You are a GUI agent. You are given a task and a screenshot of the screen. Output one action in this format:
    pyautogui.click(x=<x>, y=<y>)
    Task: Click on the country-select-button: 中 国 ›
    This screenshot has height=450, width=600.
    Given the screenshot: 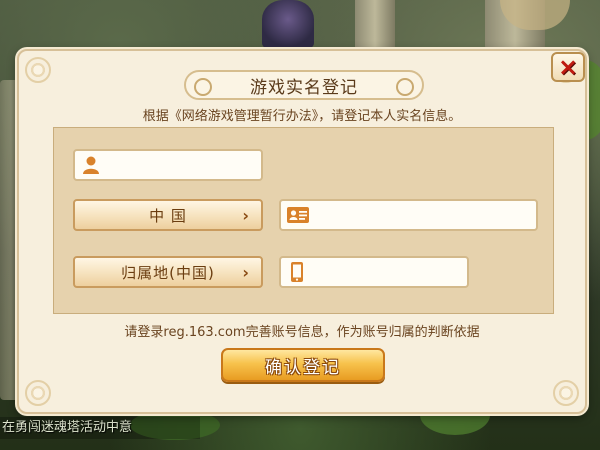 What is the action you would take?
    pyautogui.click(x=168, y=215)
    